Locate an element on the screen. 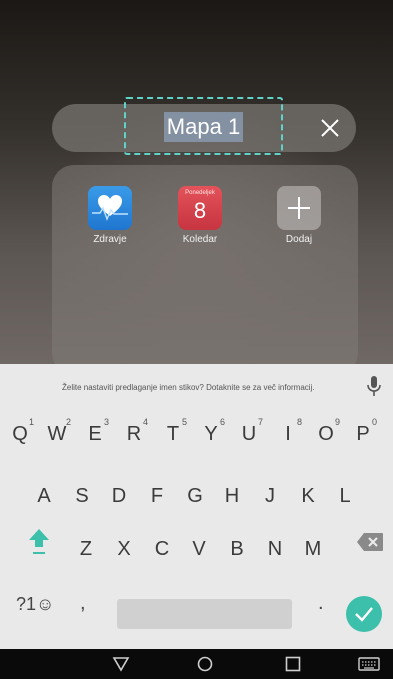  key-s: S is located at coordinates (82, 496).